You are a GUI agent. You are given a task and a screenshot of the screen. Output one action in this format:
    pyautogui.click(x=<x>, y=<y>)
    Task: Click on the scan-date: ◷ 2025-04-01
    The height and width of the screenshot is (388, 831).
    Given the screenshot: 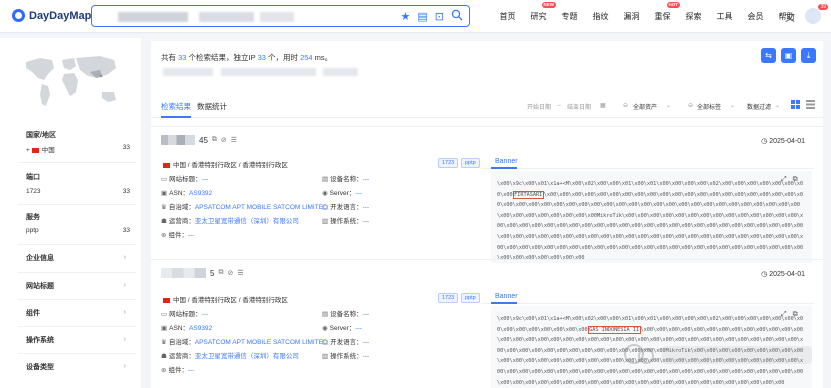 What is the action you would take?
    pyautogui.click(x=783, y=274)
    